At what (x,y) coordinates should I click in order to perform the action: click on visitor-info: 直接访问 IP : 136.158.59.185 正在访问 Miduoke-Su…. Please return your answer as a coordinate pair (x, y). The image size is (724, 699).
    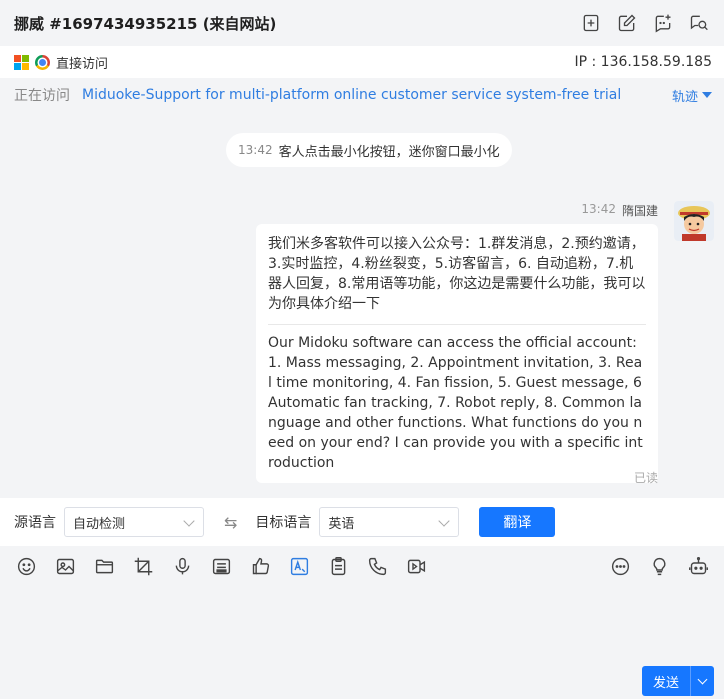
    Looking at the image, I should click on (362, 79).